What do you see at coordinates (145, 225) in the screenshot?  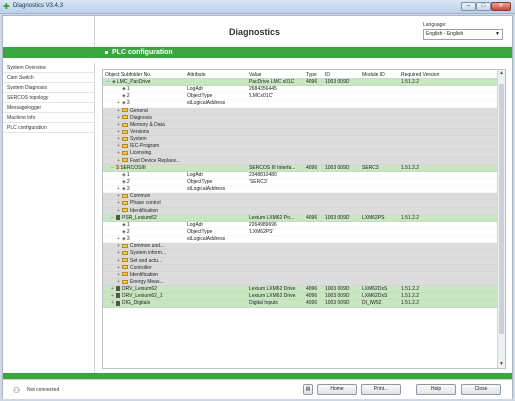 I see `object-cell: ◈1` at bounding box center [145, 225].